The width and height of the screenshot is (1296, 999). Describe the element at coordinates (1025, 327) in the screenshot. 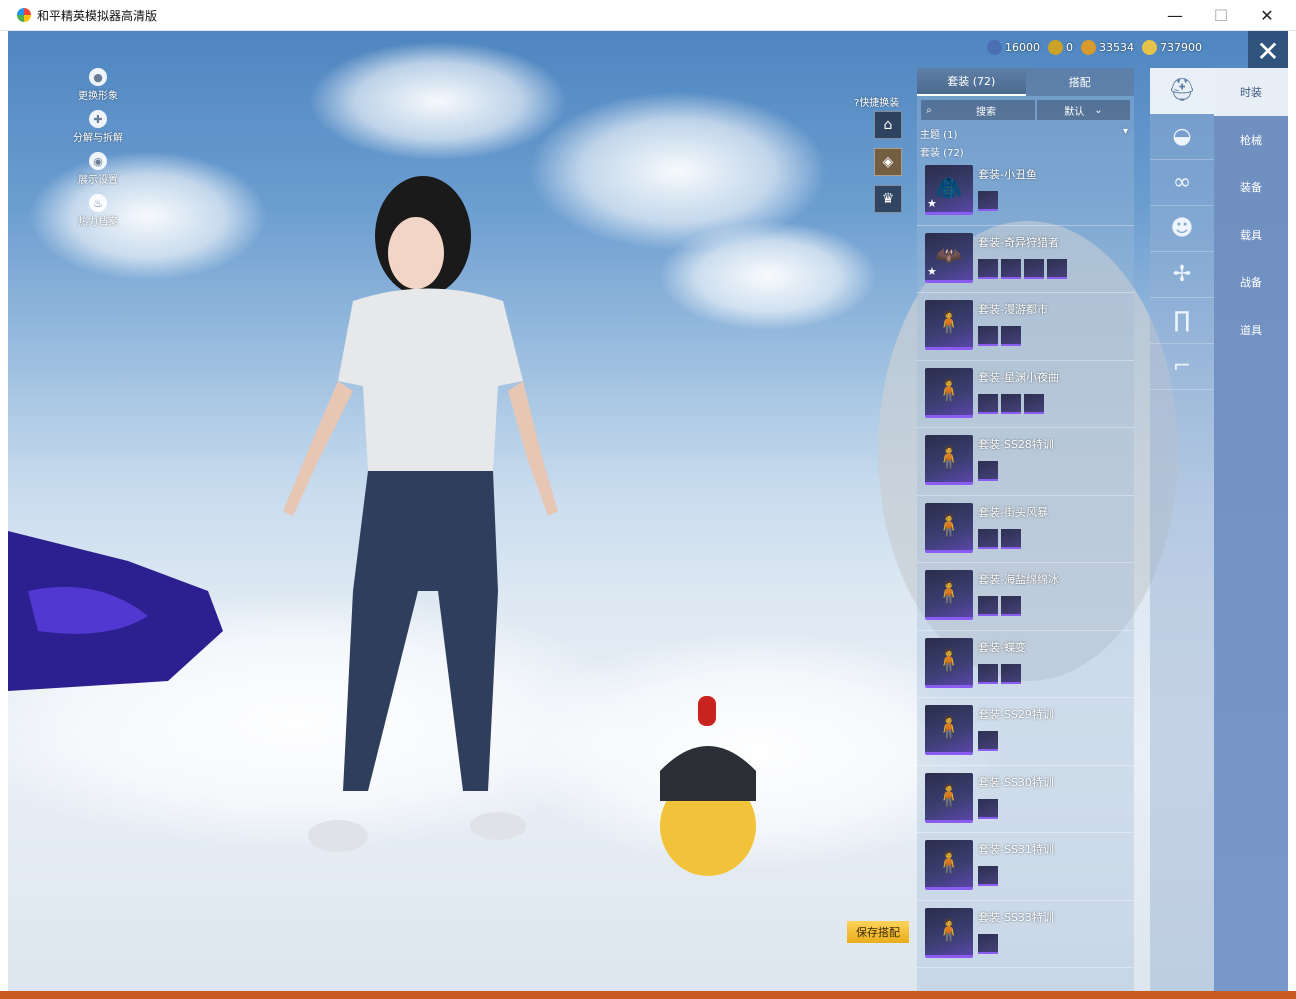

I see `outfit-list-item: 🧍 套装-漫游都市` at that location.